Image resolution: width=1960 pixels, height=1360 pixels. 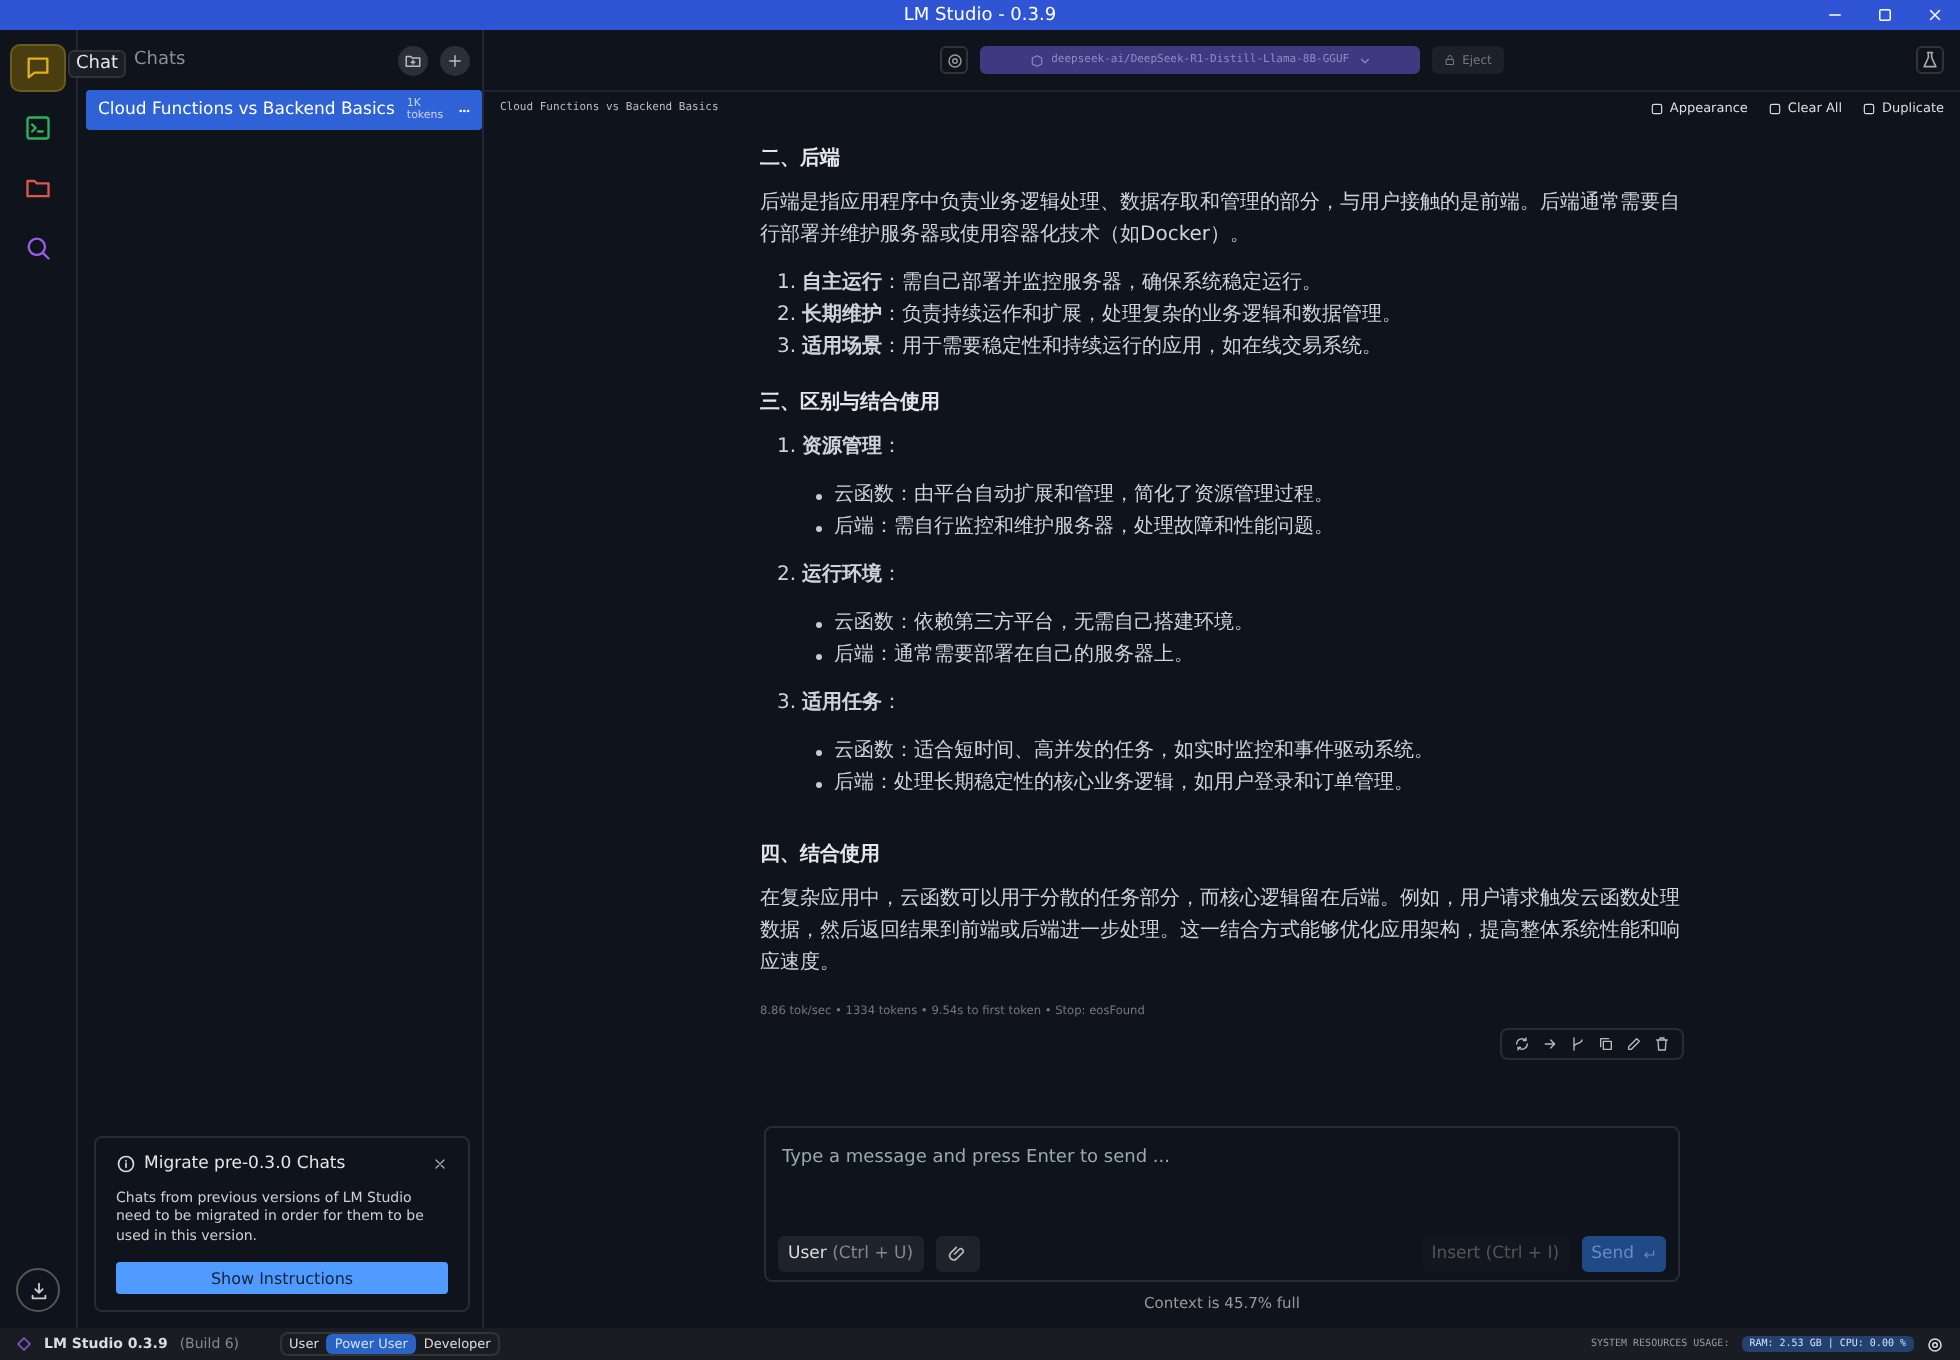 What do you see at coordinates (1084, 527) in the screenshot?
I see `bullet-text: 后端：需自行监控和维护服务器，处理故障和性能问题。` at bounding box center [1084, 527].